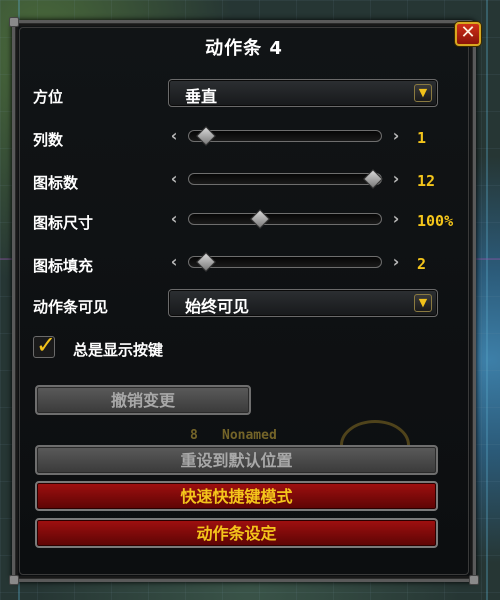  Describe the element at coordinates (143, 400) in the screenshot. I see `undo-changes-button: 撤销变更` at that location.